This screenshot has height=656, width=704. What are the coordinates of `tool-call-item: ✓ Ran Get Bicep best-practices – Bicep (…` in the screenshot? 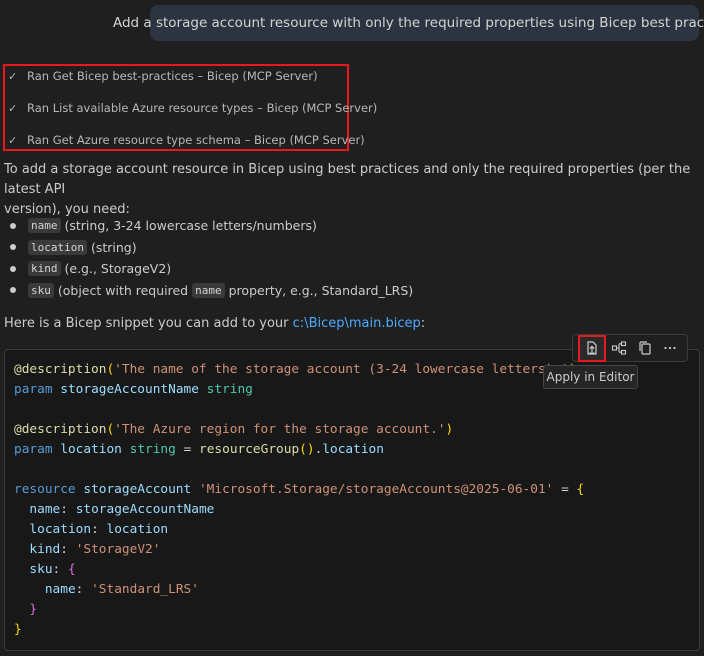 It's located at (163, 76).